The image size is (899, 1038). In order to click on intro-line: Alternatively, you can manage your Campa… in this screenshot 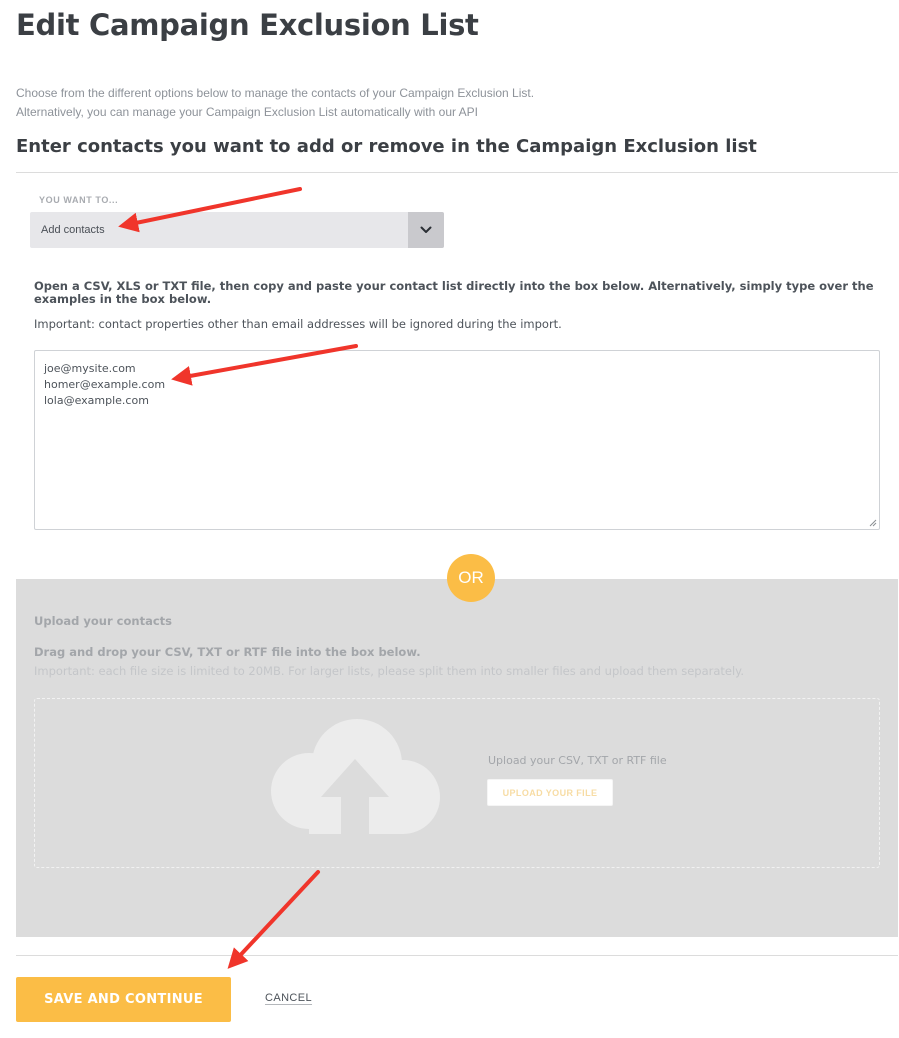, I will do `click(247, 112)`.